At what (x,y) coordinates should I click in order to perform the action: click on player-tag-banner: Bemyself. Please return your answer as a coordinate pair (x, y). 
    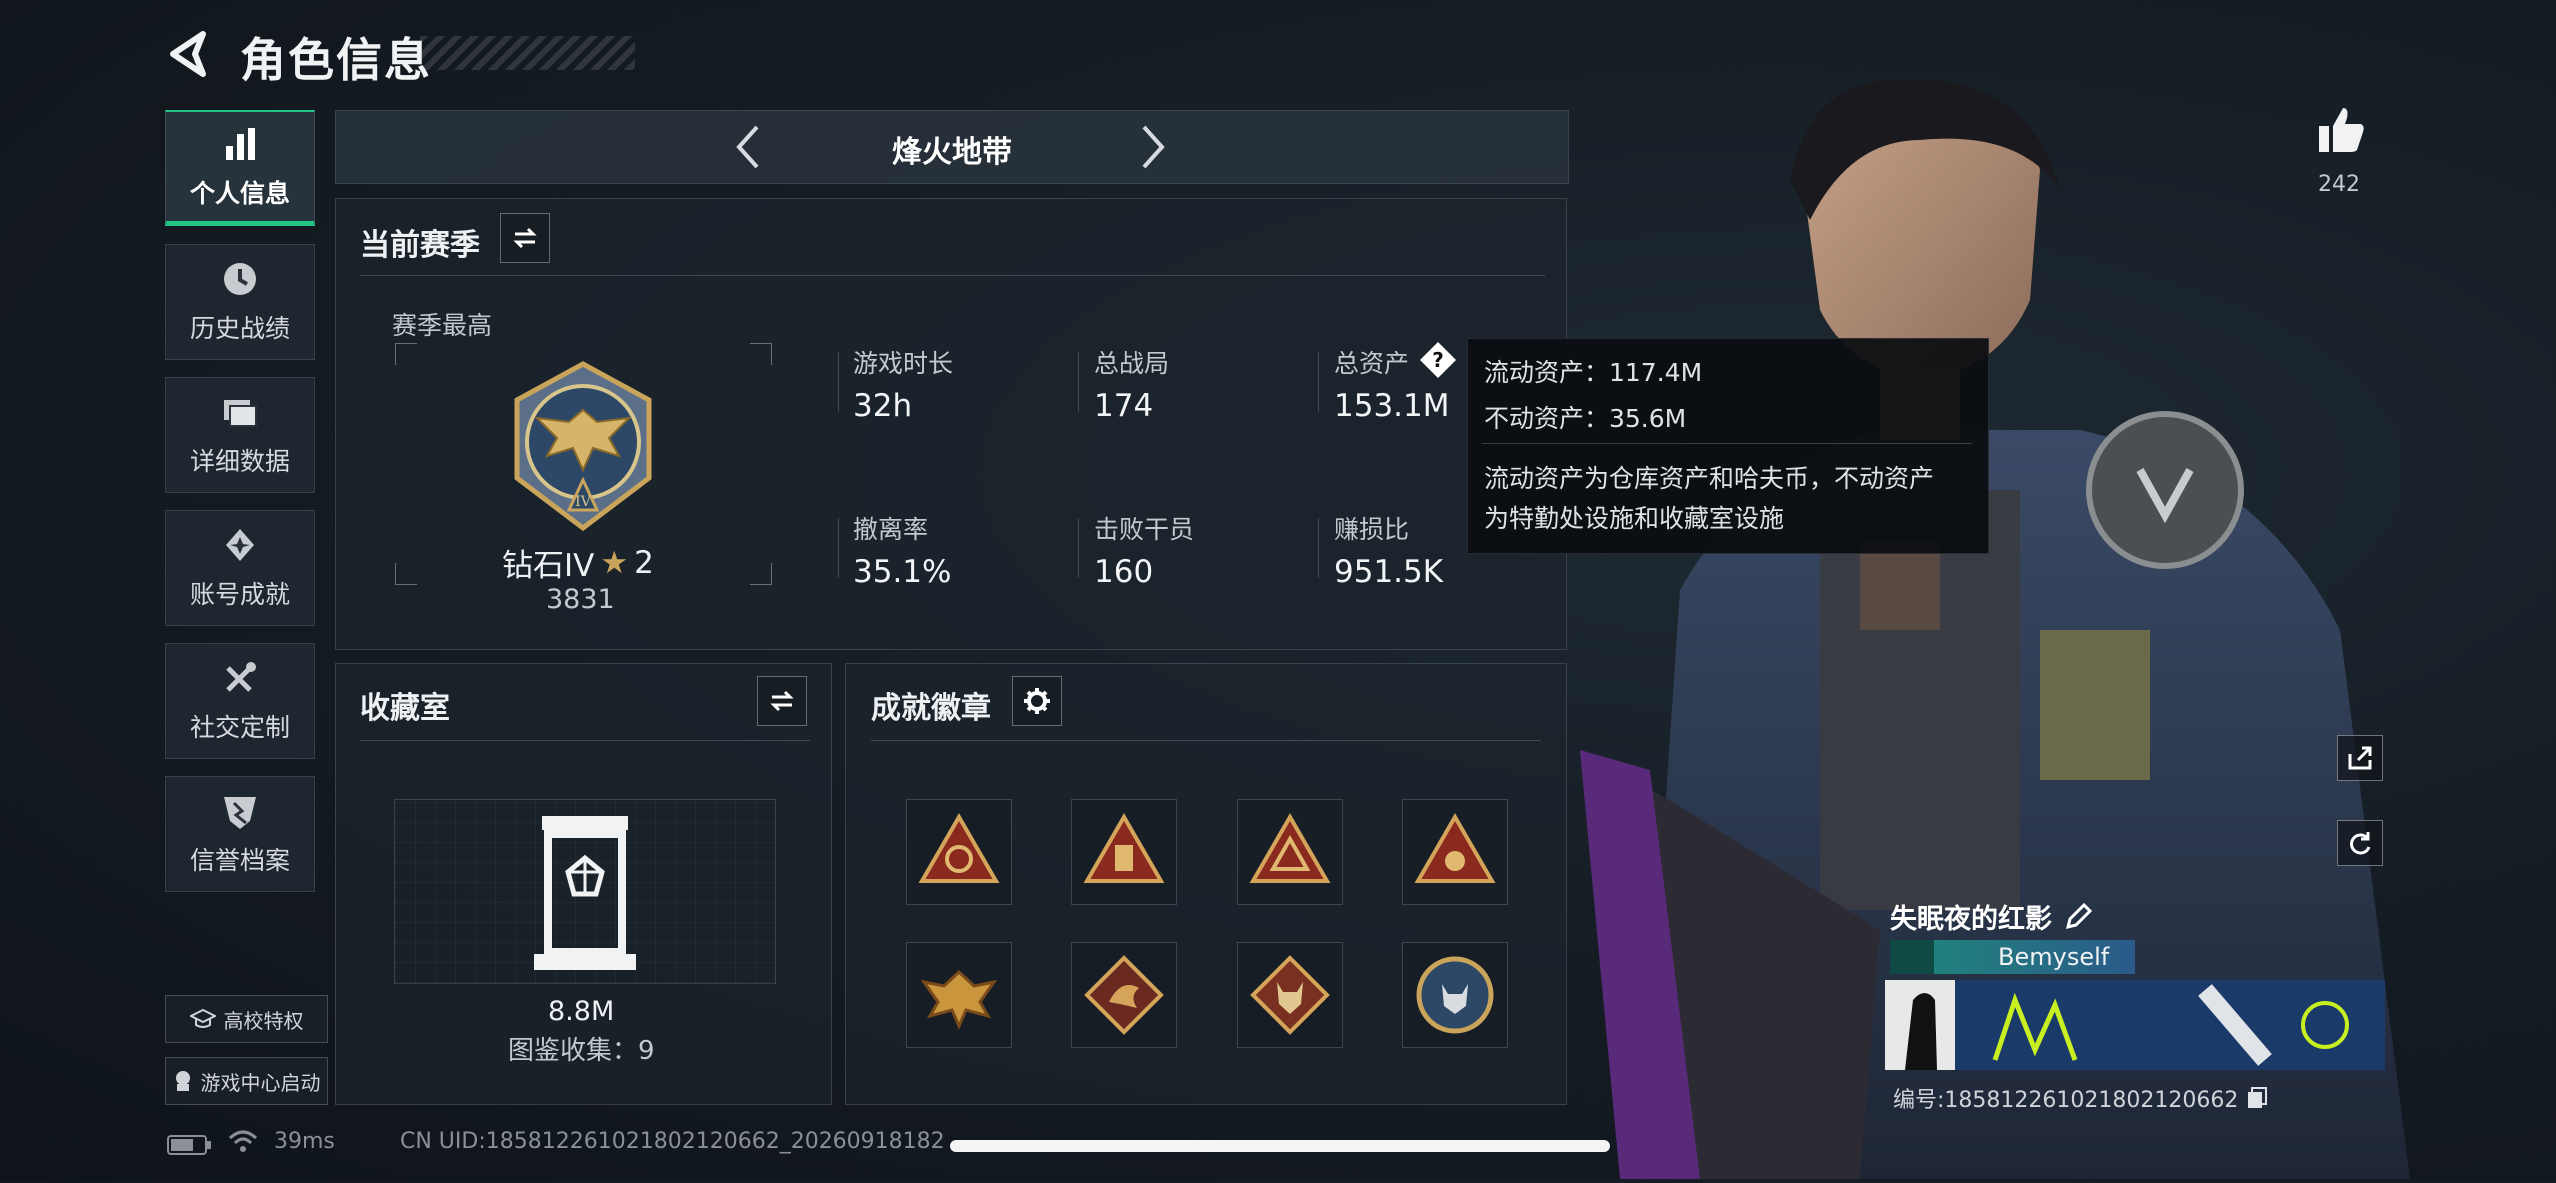
    Looking at the image, I should click on (2012, 957).